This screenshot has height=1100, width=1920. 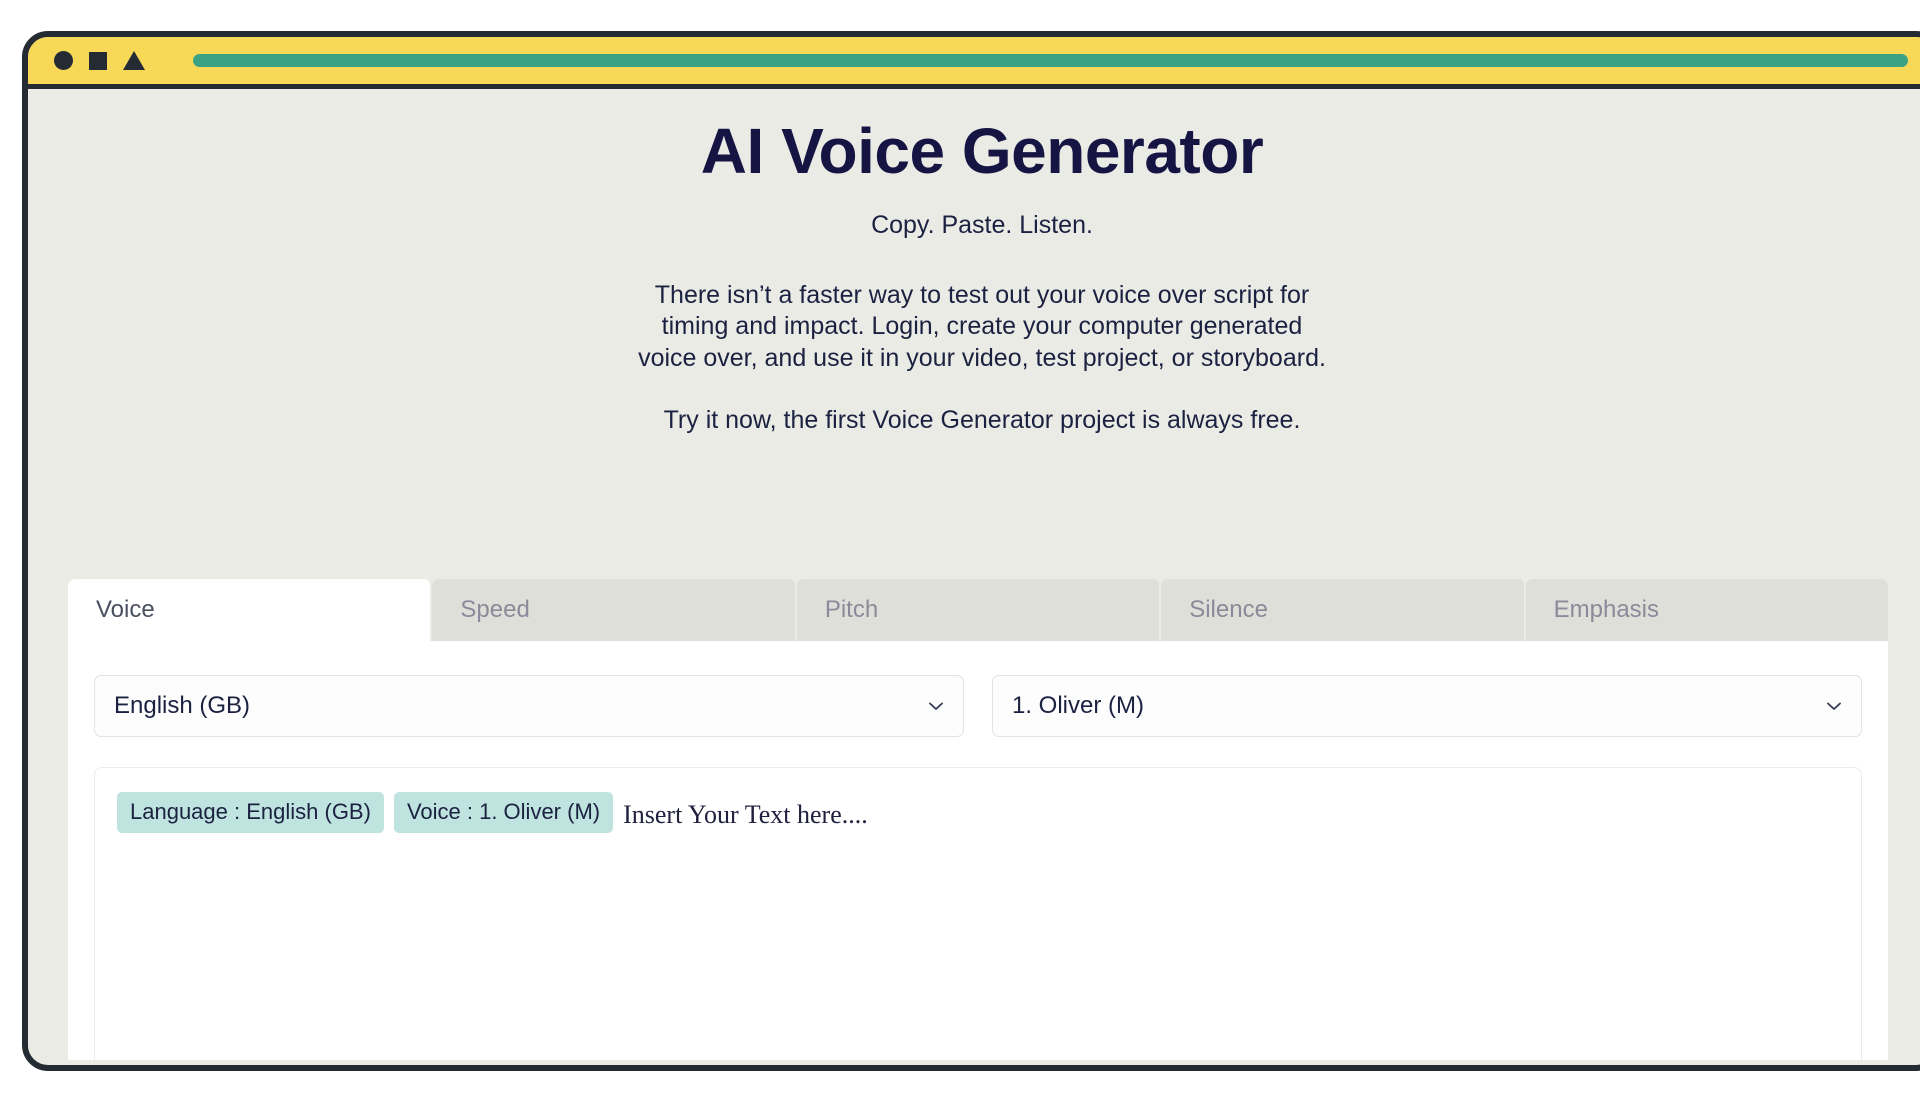 I want to click on square-icon, so click(x=98, y=60).